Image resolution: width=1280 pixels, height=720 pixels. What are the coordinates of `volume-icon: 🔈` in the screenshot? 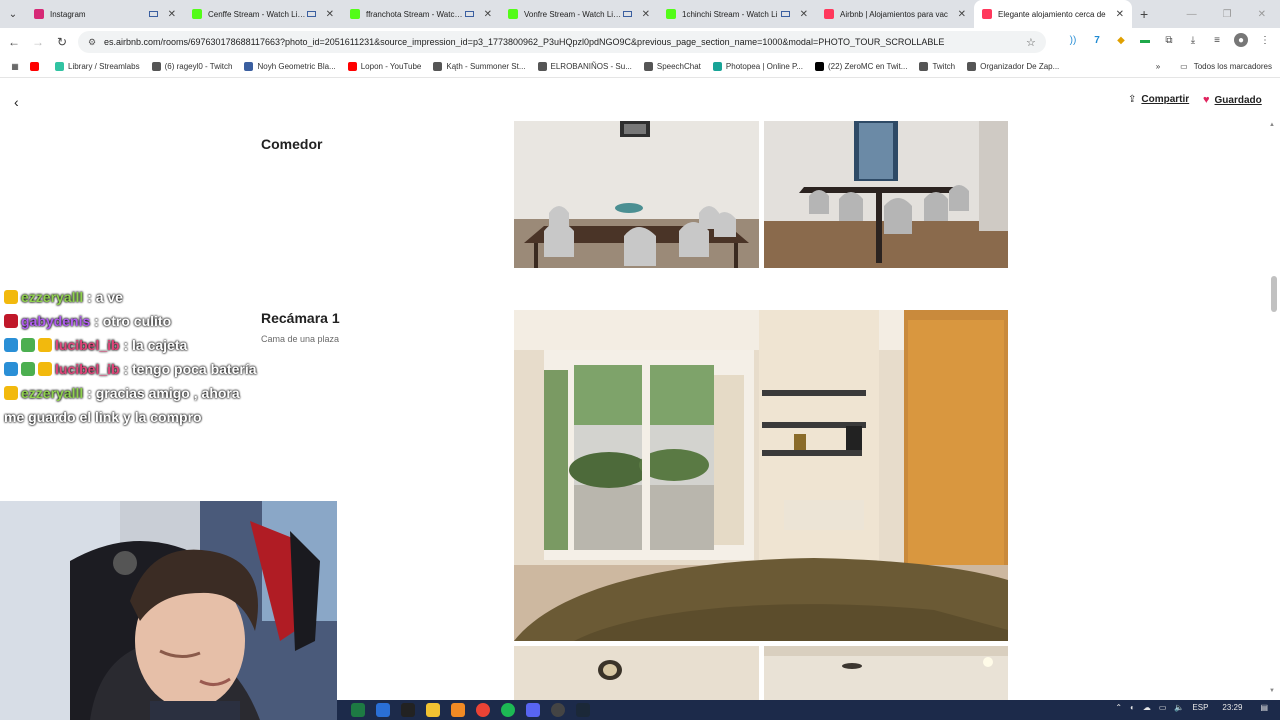 It's located at (1179, 707).